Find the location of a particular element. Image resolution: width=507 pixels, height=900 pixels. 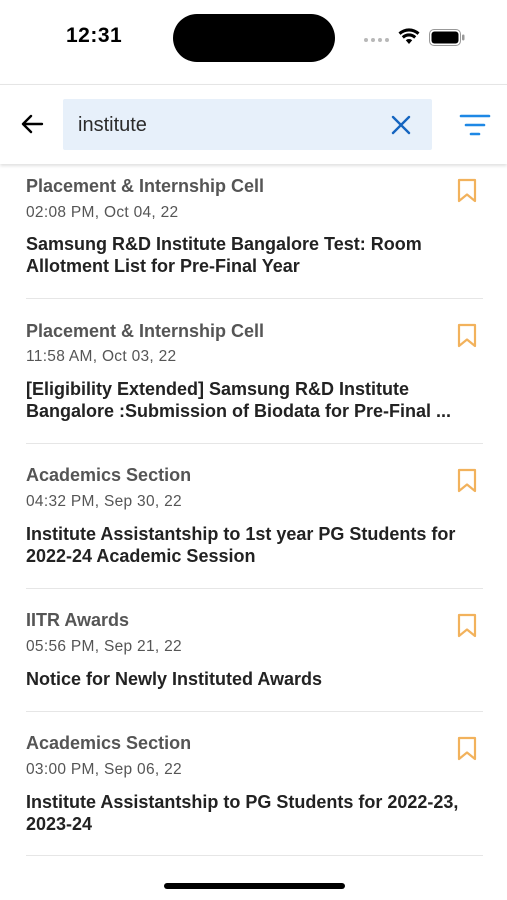

filter-icon is located at coordinates (475, 125).